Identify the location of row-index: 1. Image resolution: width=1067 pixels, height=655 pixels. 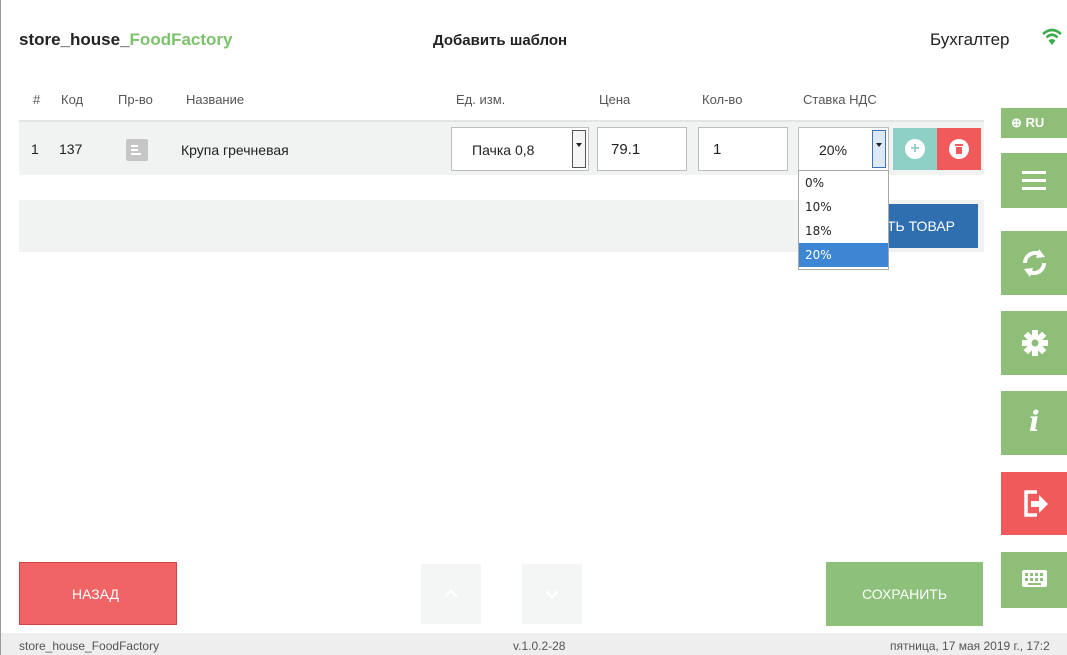
(35, 149).